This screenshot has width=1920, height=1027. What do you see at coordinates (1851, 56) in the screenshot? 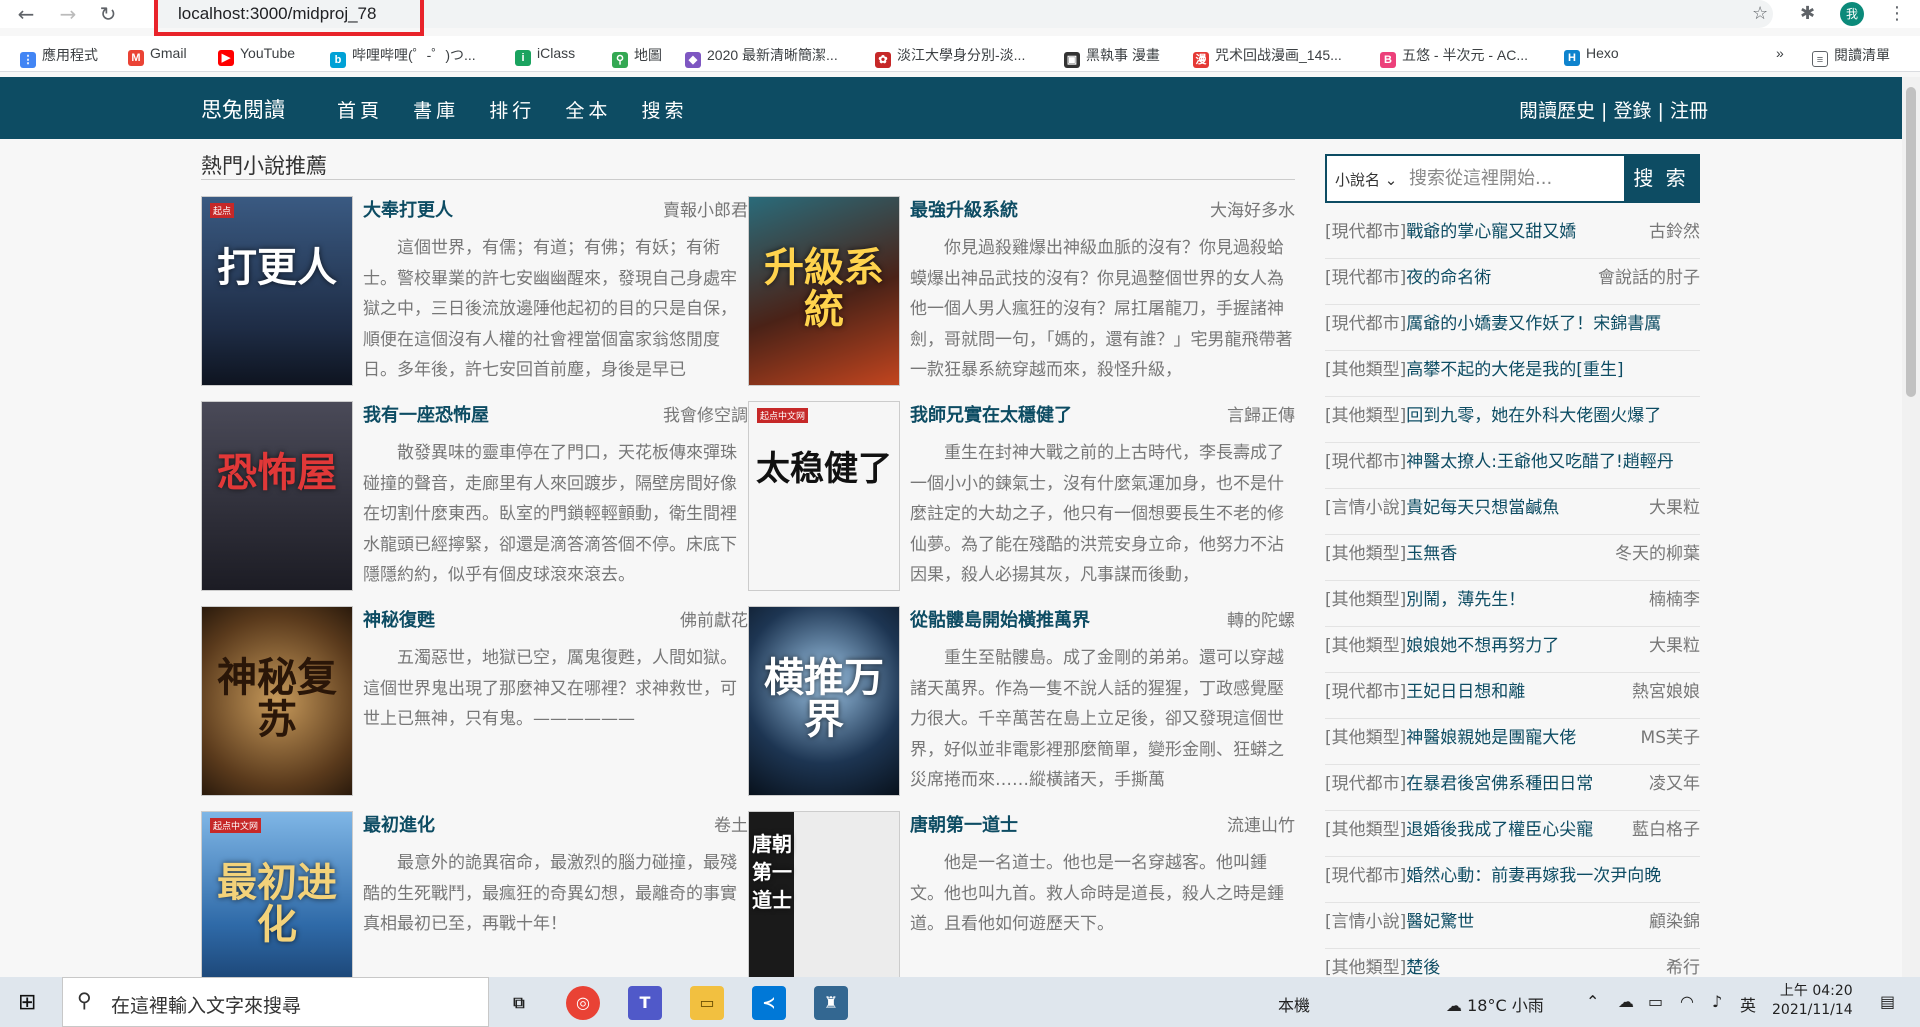
I see `reading-list: ≡ 閱讀清單` at bounding box center [1851, 56].